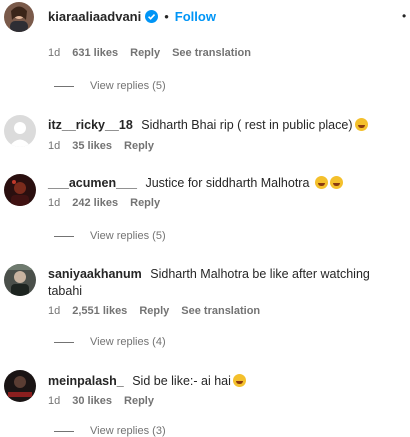 This screenshot has width=410, height=437. Describe the element at coordinates (128, 342) in the screenshot. I see `view-replies-label: View replies (4)` at that location.